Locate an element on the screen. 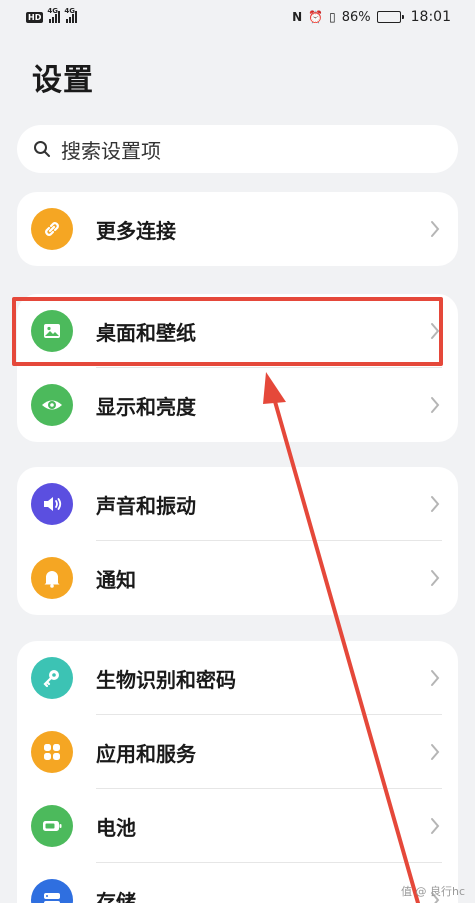 The image size is (475, 903). search-icon is located at coordinates (42, 149).